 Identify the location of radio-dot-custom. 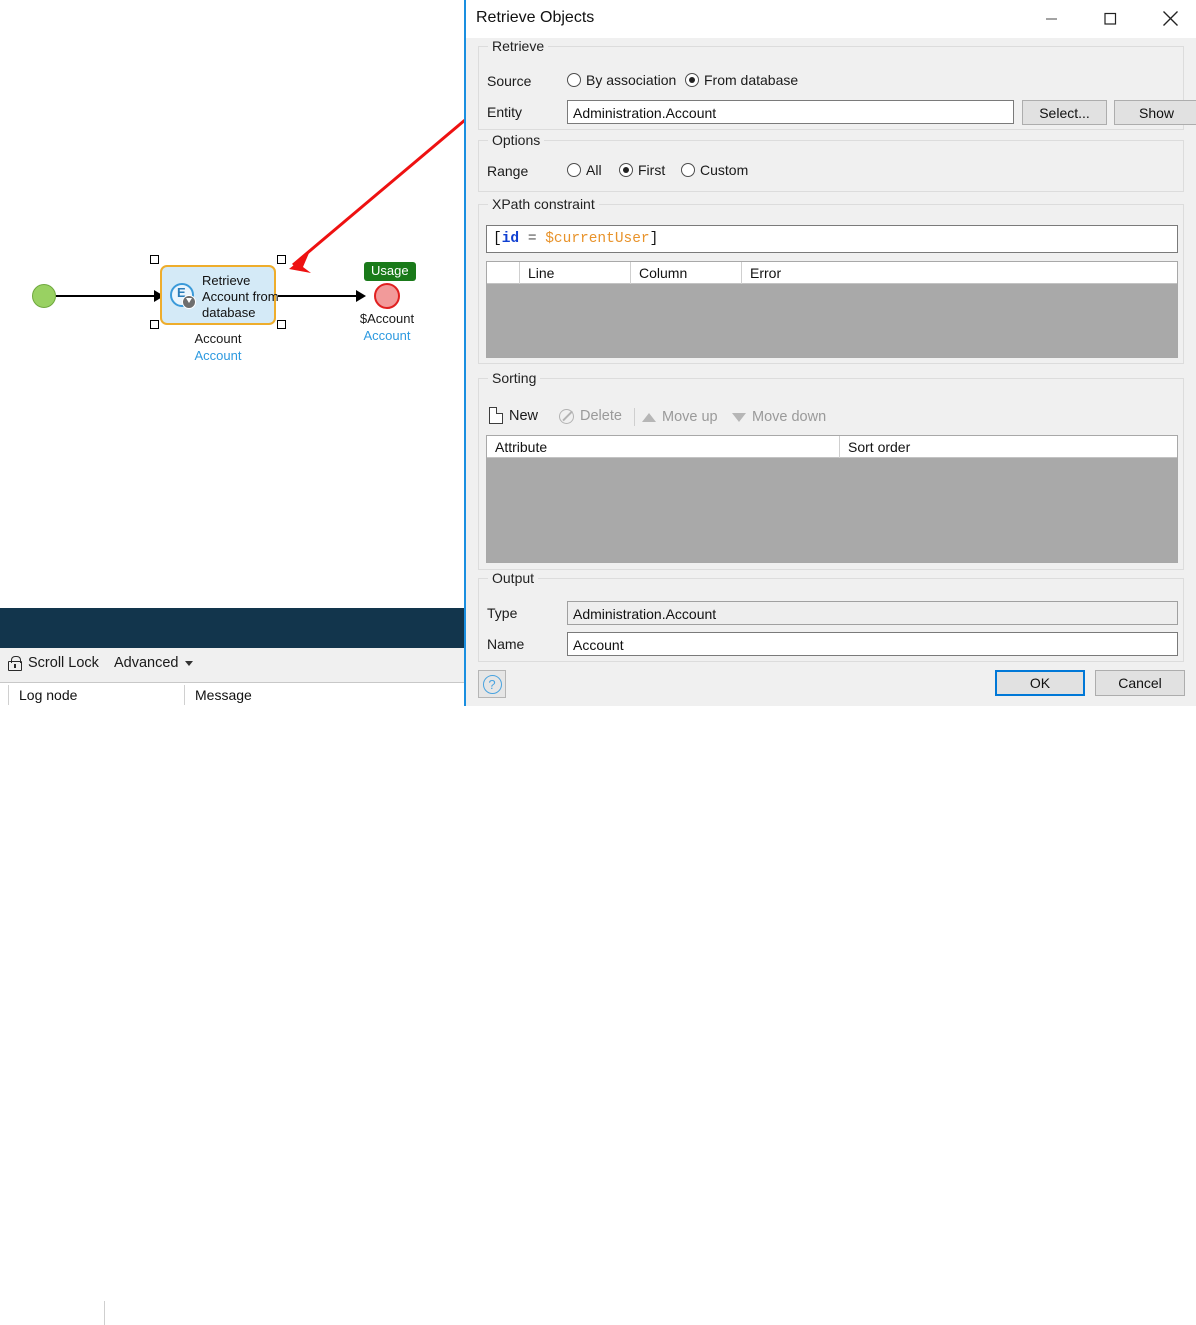
(688, 170).